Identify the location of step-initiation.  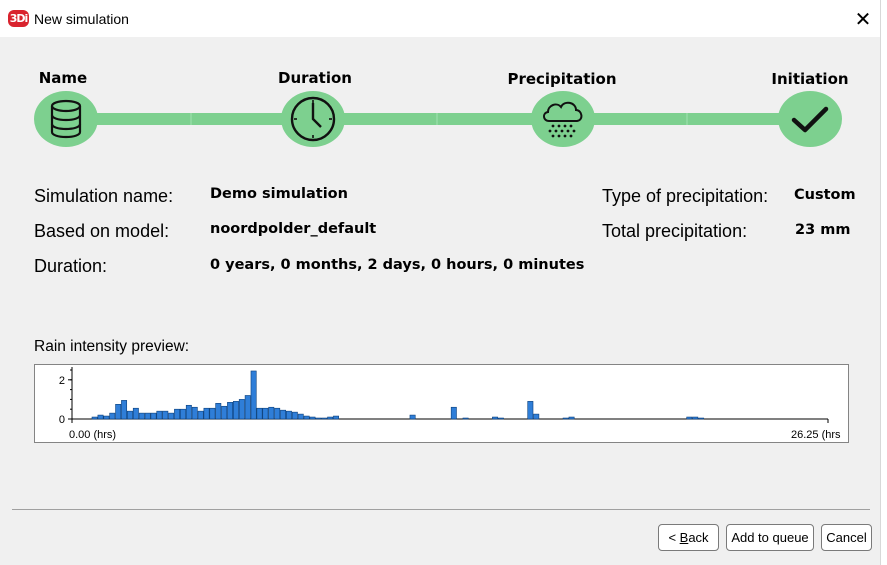
(810, 119).